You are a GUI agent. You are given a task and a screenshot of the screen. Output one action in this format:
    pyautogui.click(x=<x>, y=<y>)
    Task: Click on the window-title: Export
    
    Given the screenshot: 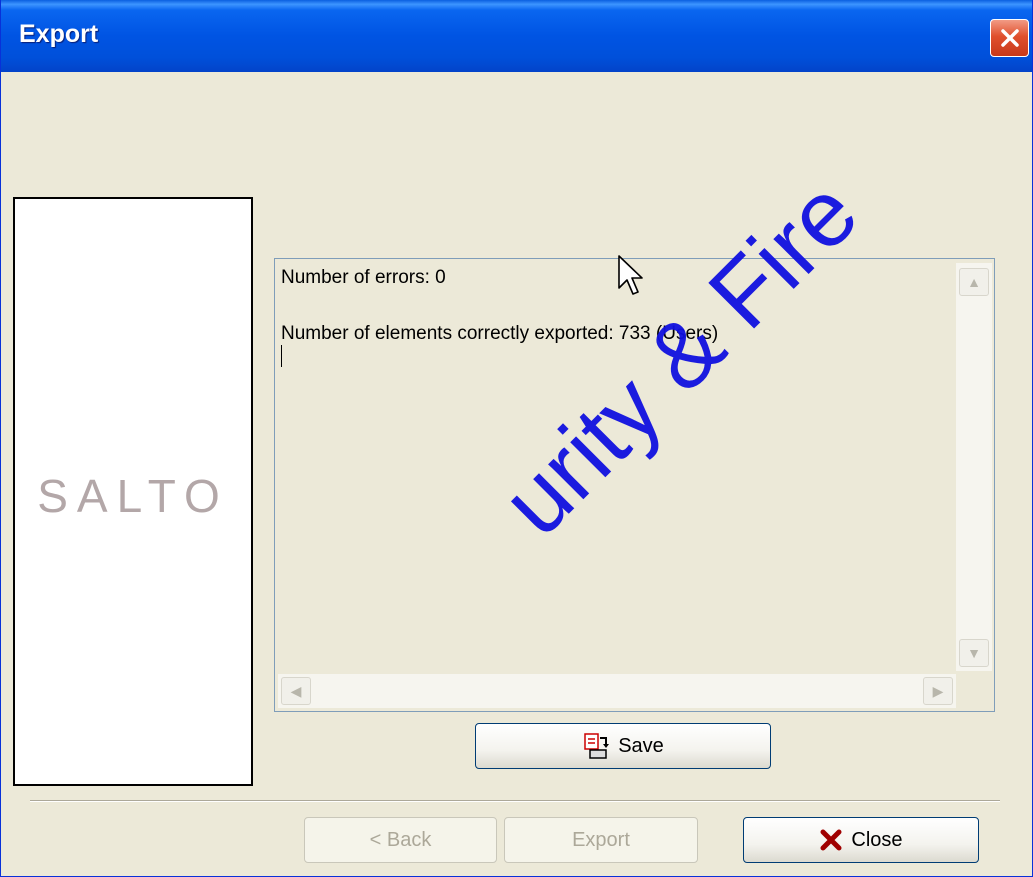 What is the action you would take?
    pyautogui.click(x=59, y=34)
    